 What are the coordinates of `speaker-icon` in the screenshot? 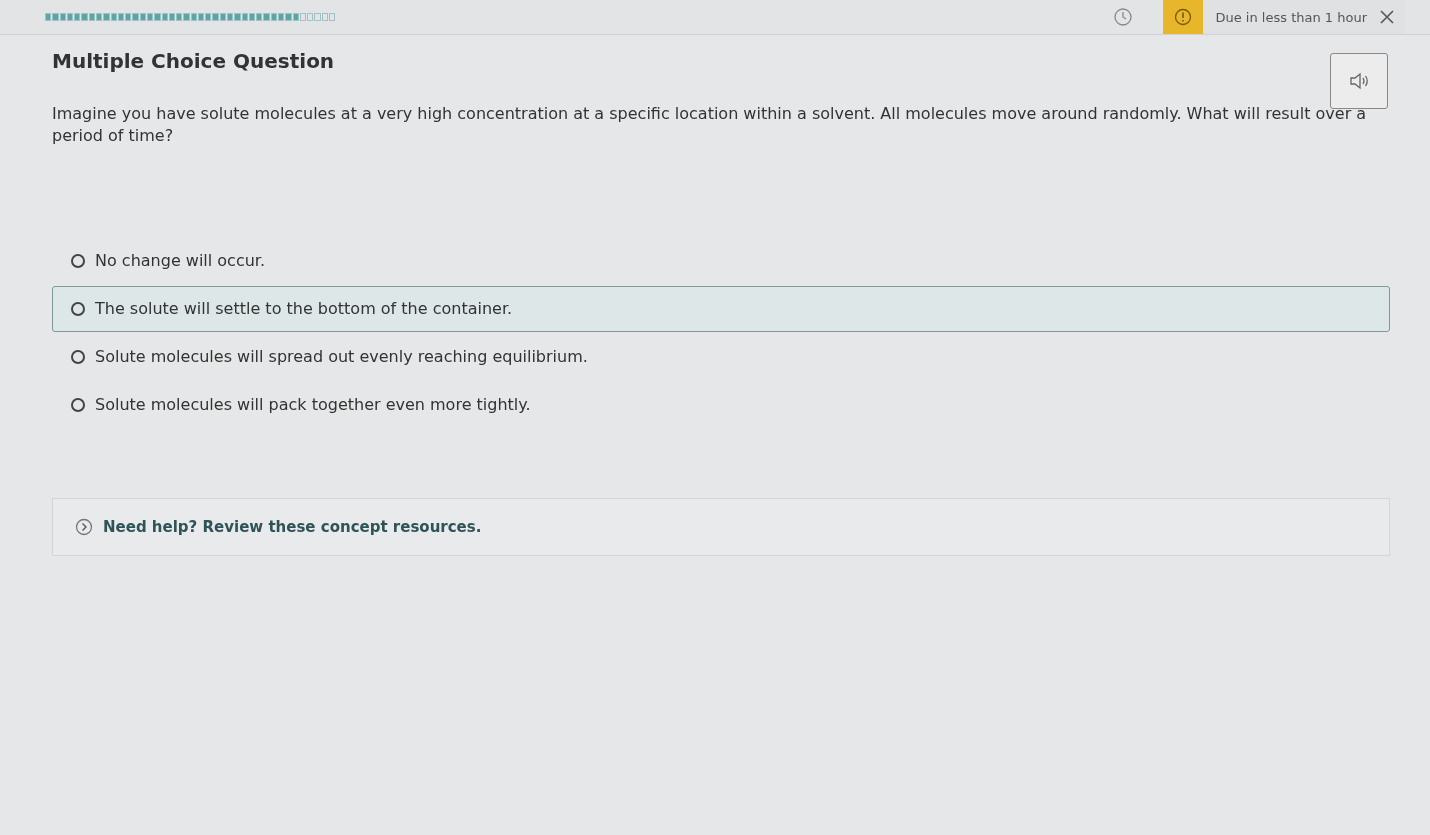 It's located at (1359, 81).